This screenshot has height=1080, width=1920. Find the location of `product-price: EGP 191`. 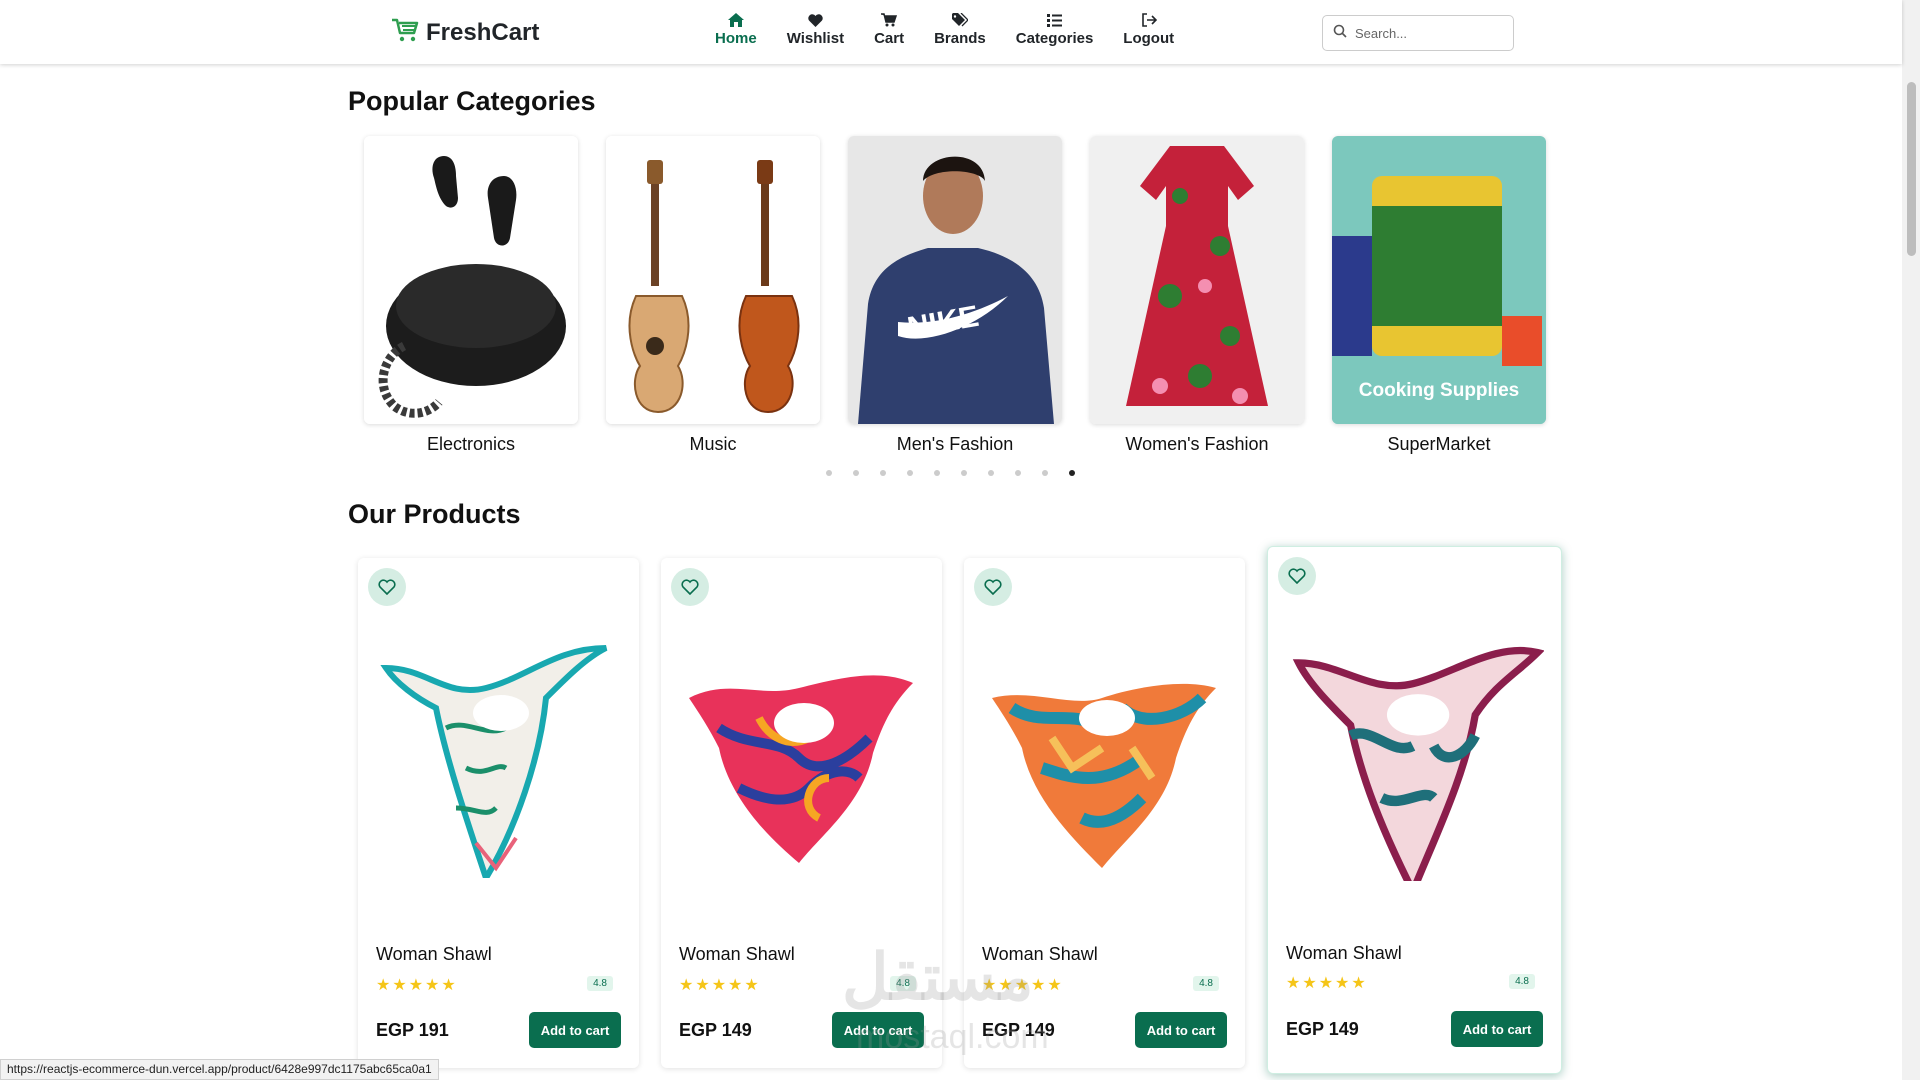

product-price: EGP 191 is located at coordinates (412, 1030).